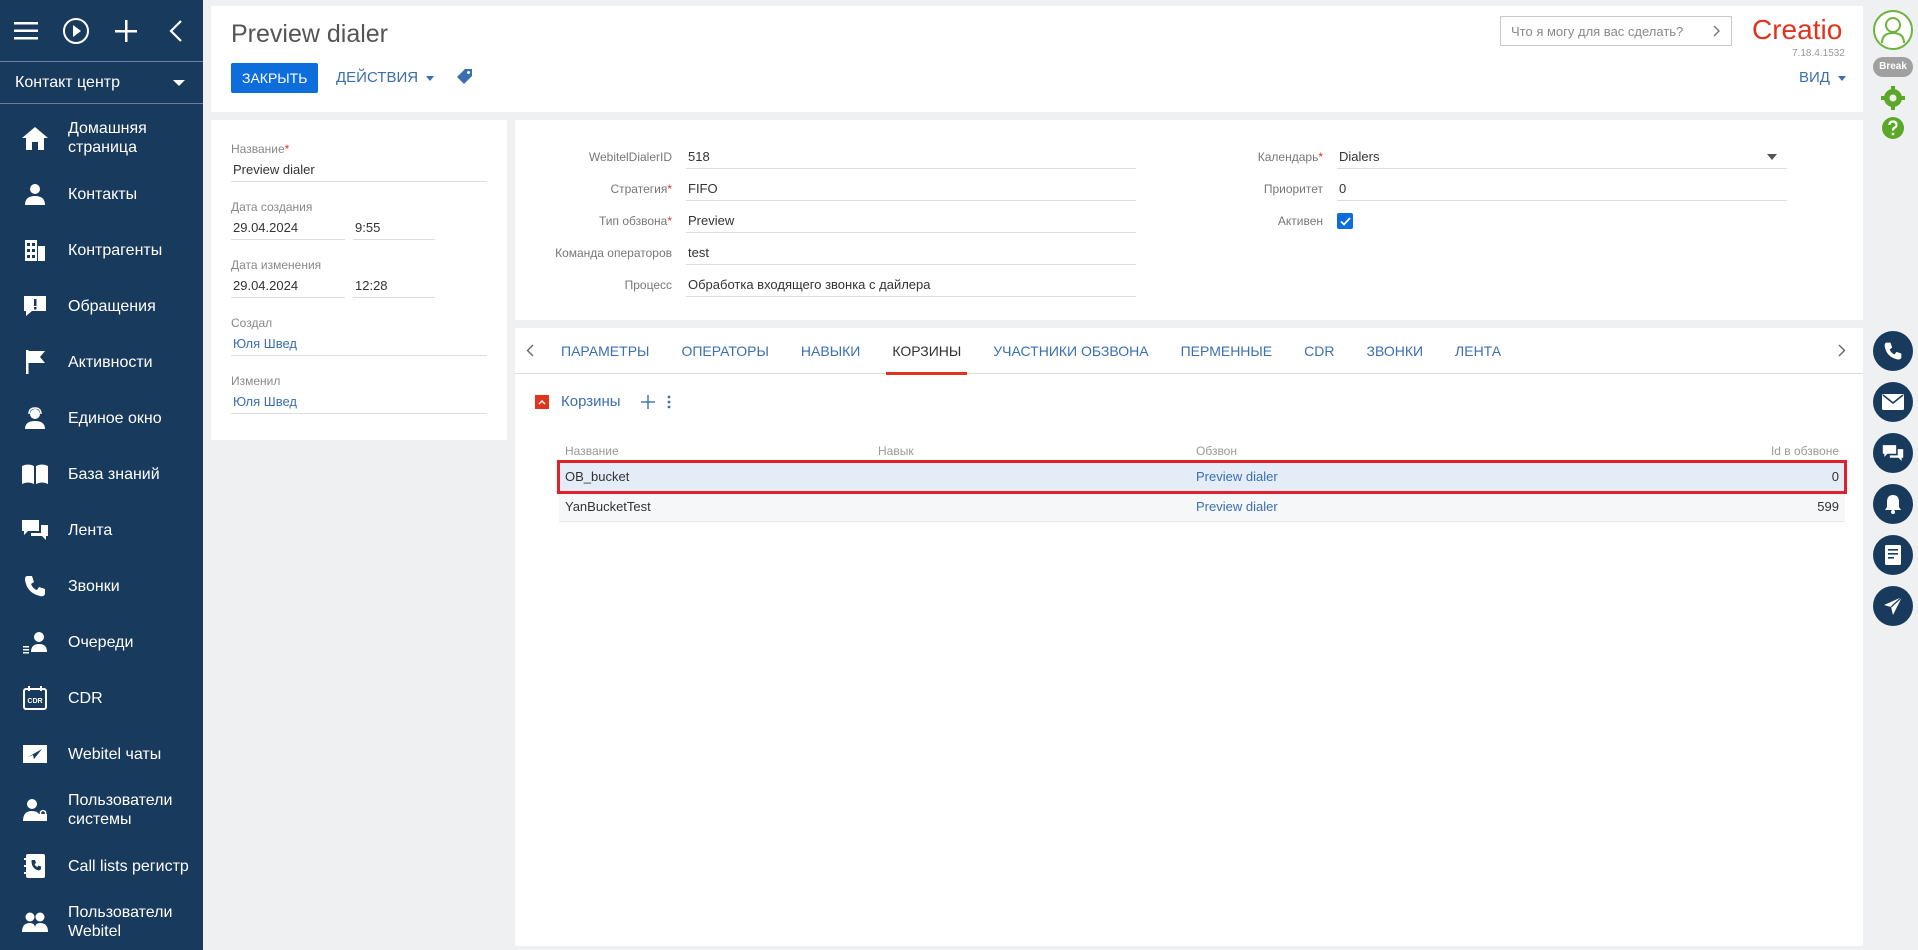 The height and width of the screenshot is (950, 1918). I want to click on email-panel-button, so click(1893, 402).